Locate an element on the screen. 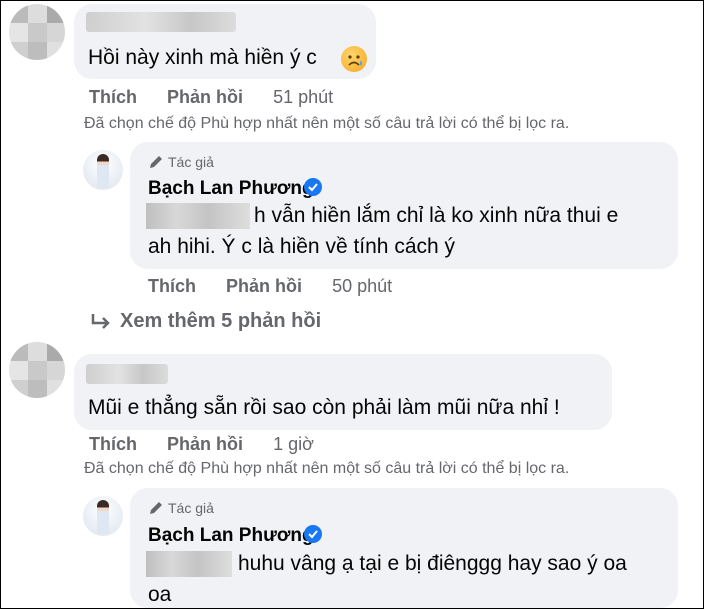  comment-actions: Thích Phản hồi 1 giờ is located at coordinates (201, 444).